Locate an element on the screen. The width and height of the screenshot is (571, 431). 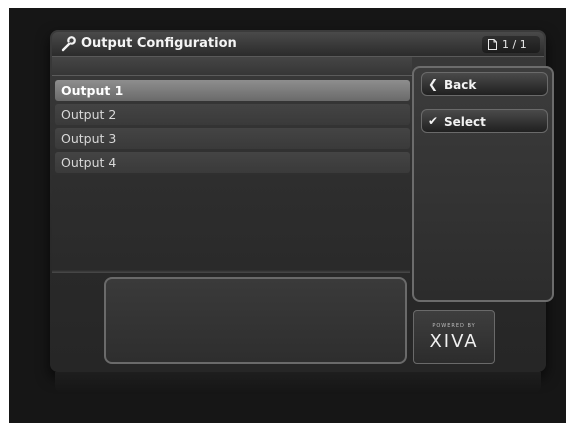
list-item-label: Output 4 is located at coordinates (89, 162).